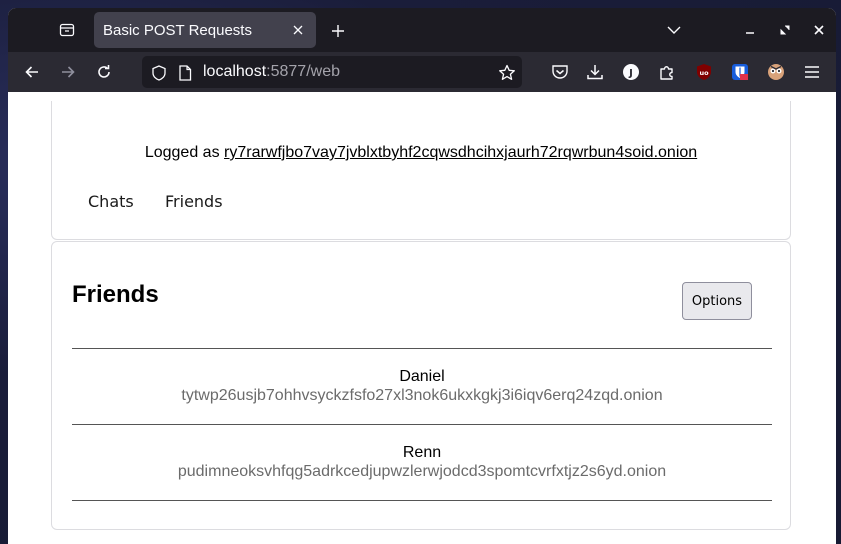  What do you see at coordinates (184, 152) in the screenshot?
I see `logged-prefix: Logged as` at bounding box center [184, 152].